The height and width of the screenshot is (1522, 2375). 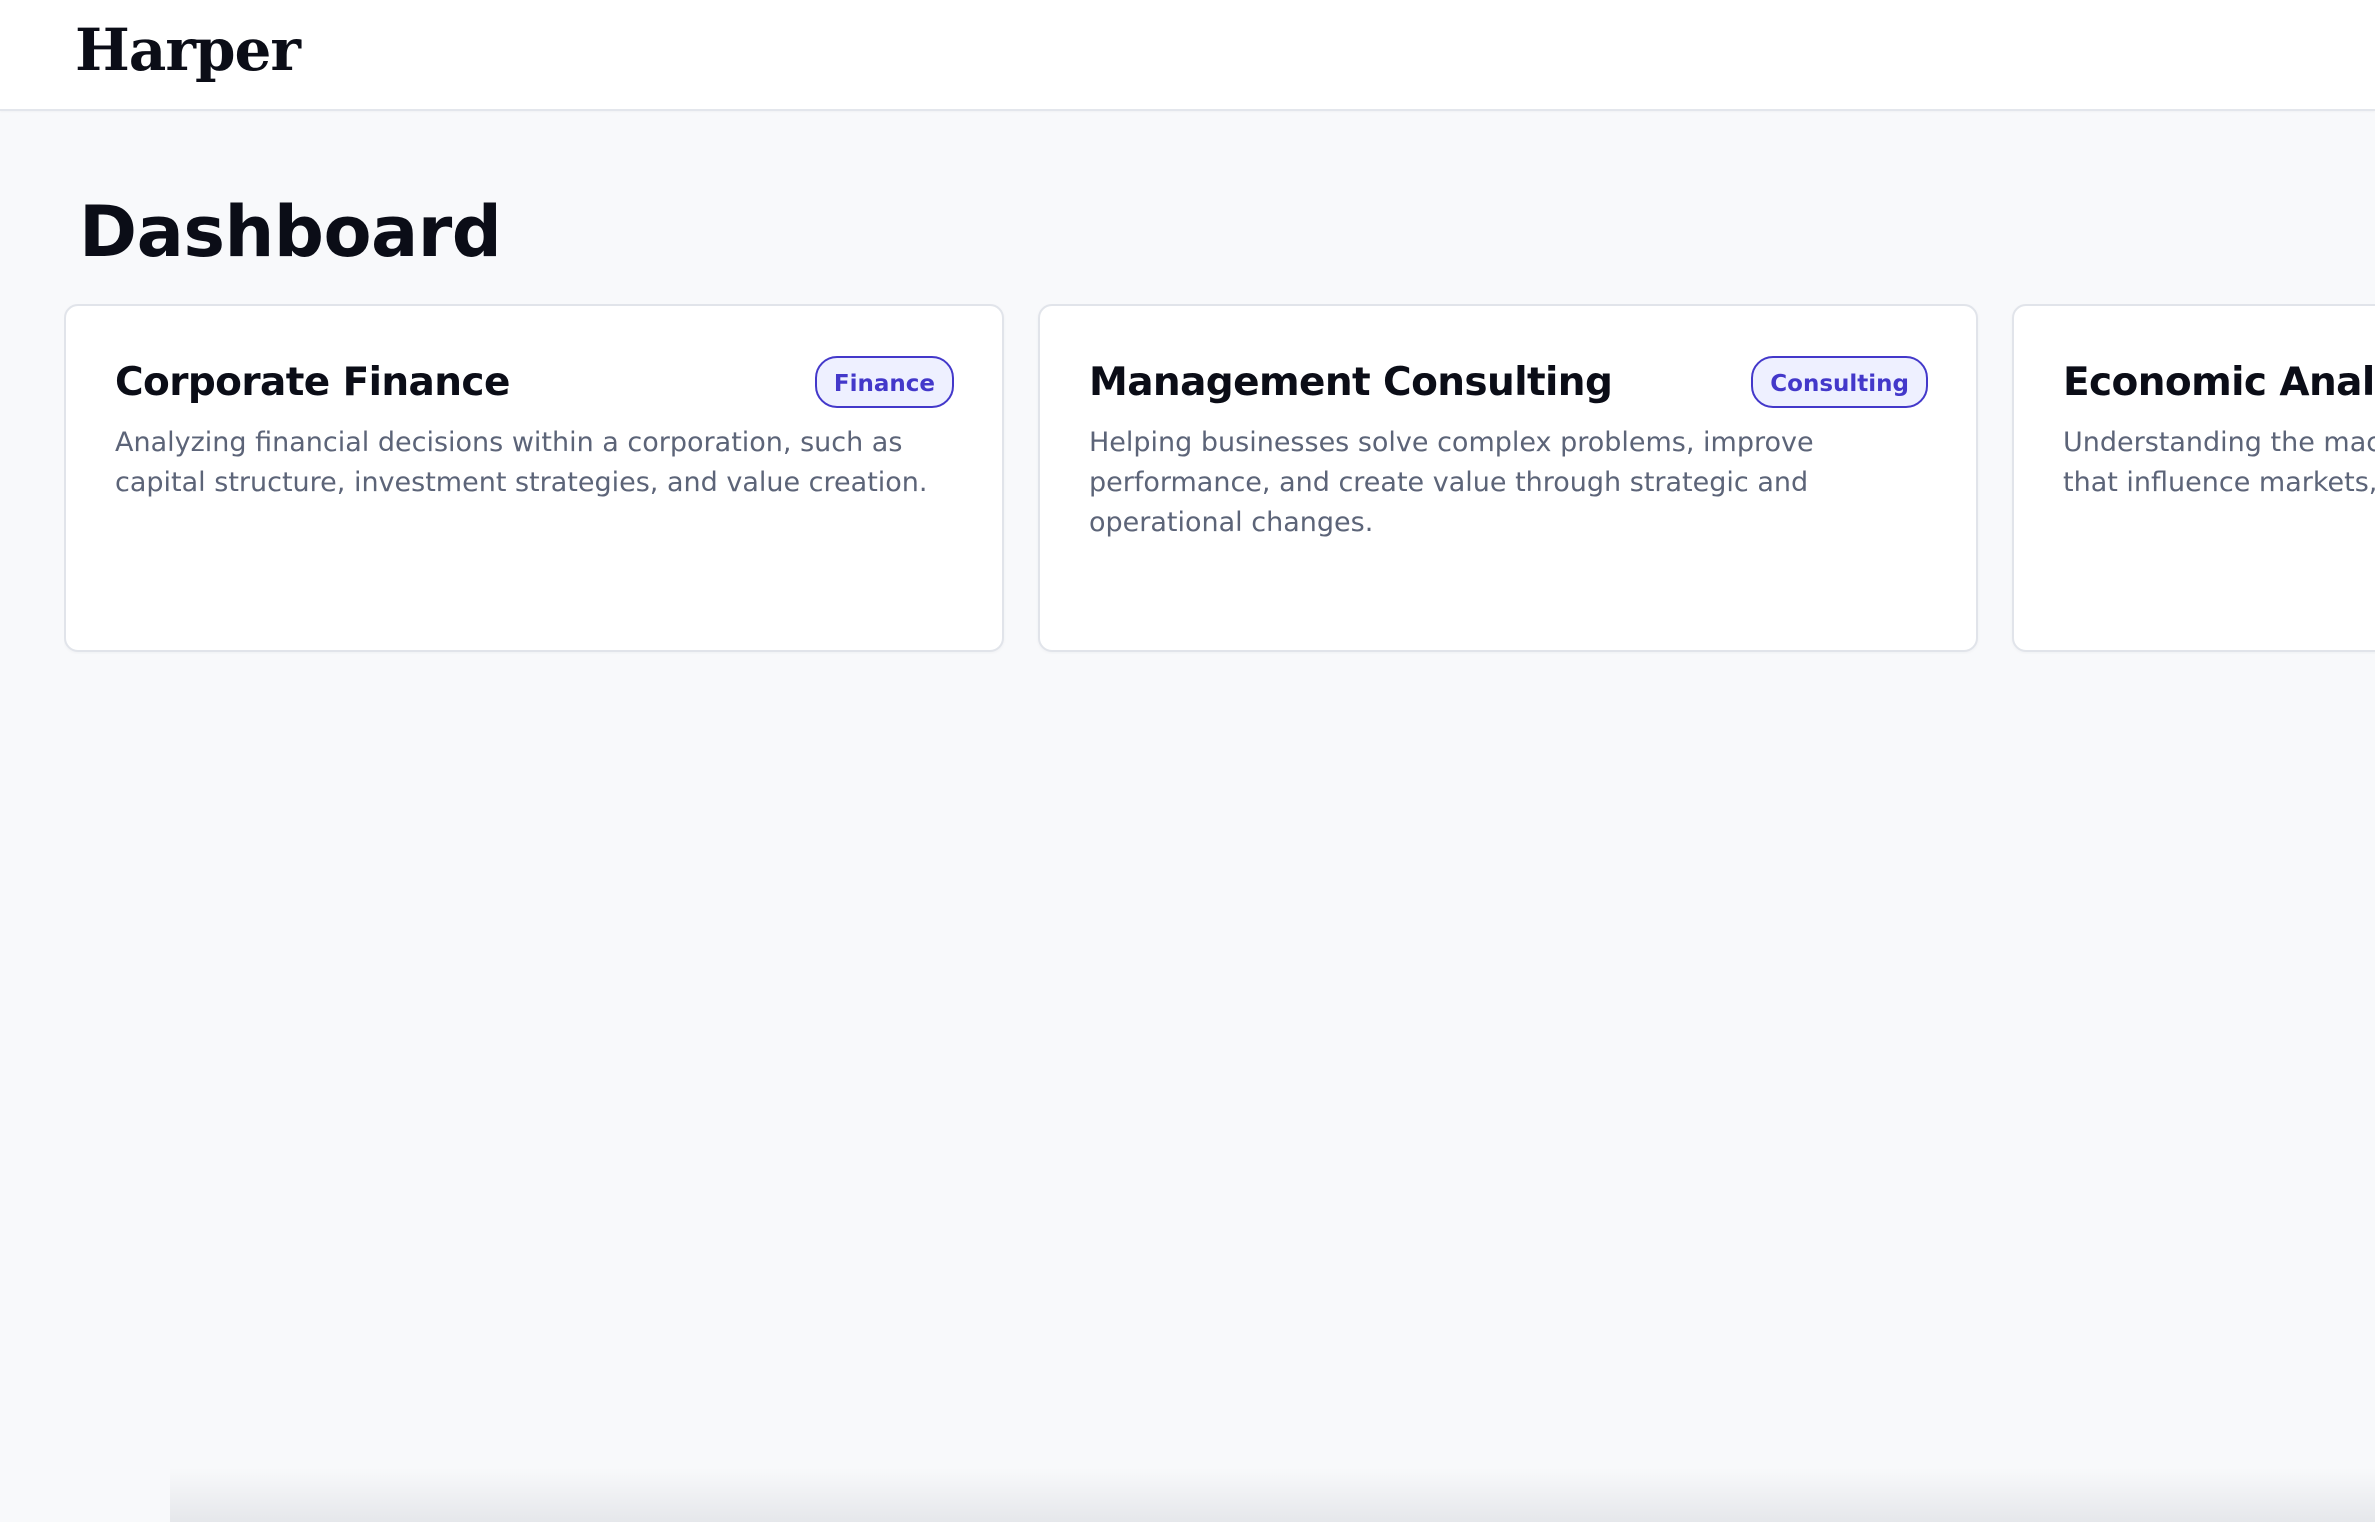 I want to click on finance-category-badge: Finance, so click(x=884, y=382).